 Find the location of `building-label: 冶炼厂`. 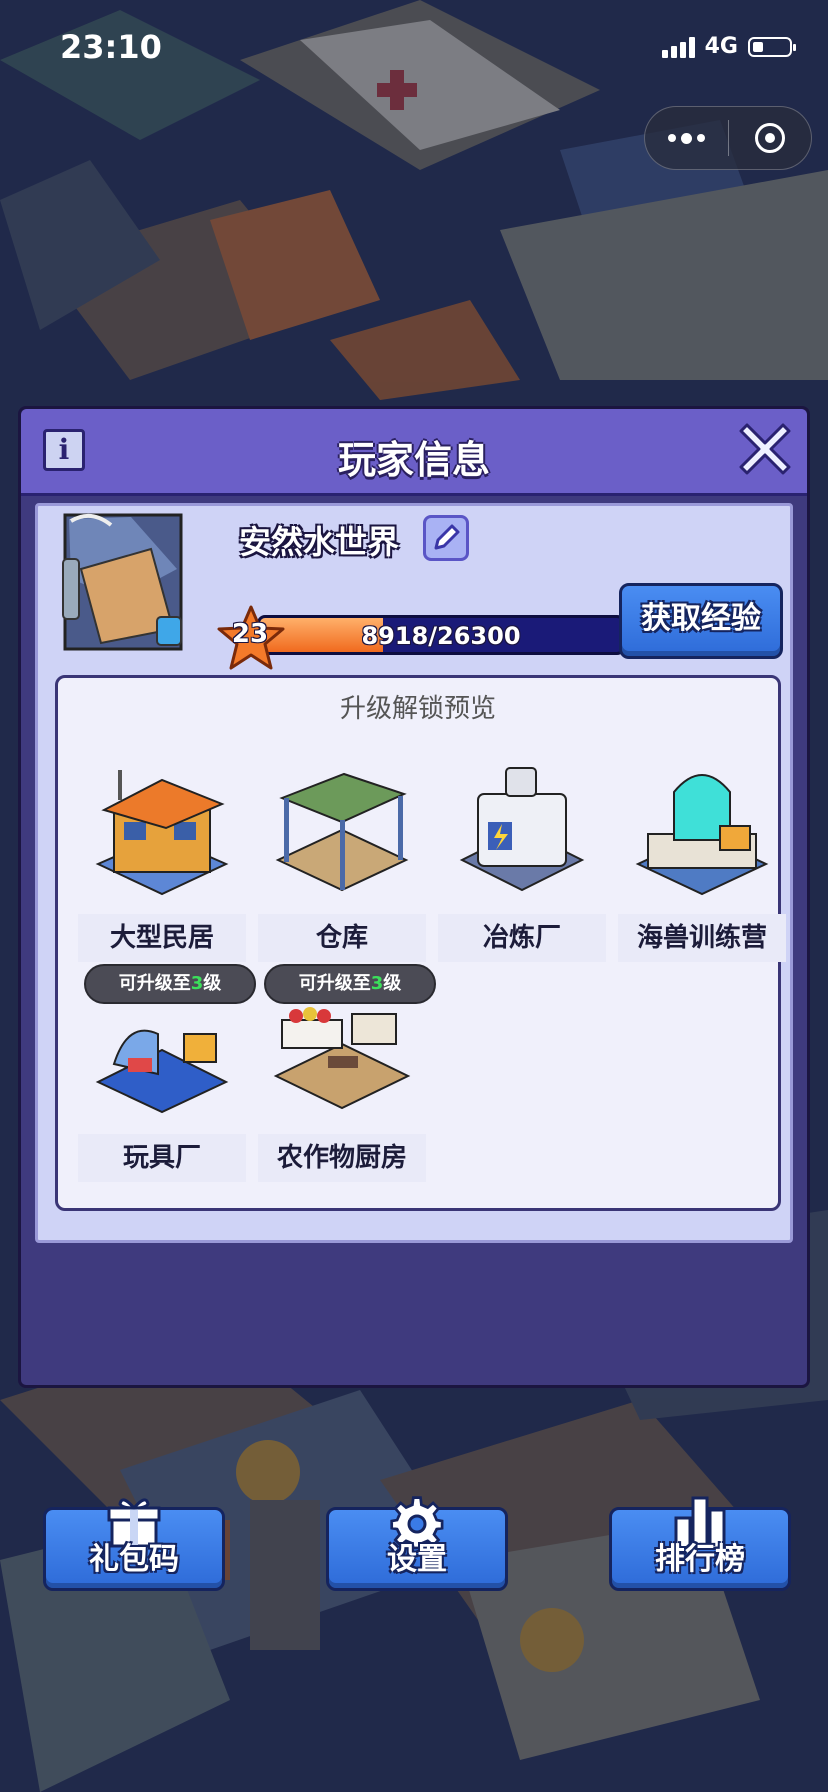

building-label: 冶炼厂 is located at coordinates (522, 938).